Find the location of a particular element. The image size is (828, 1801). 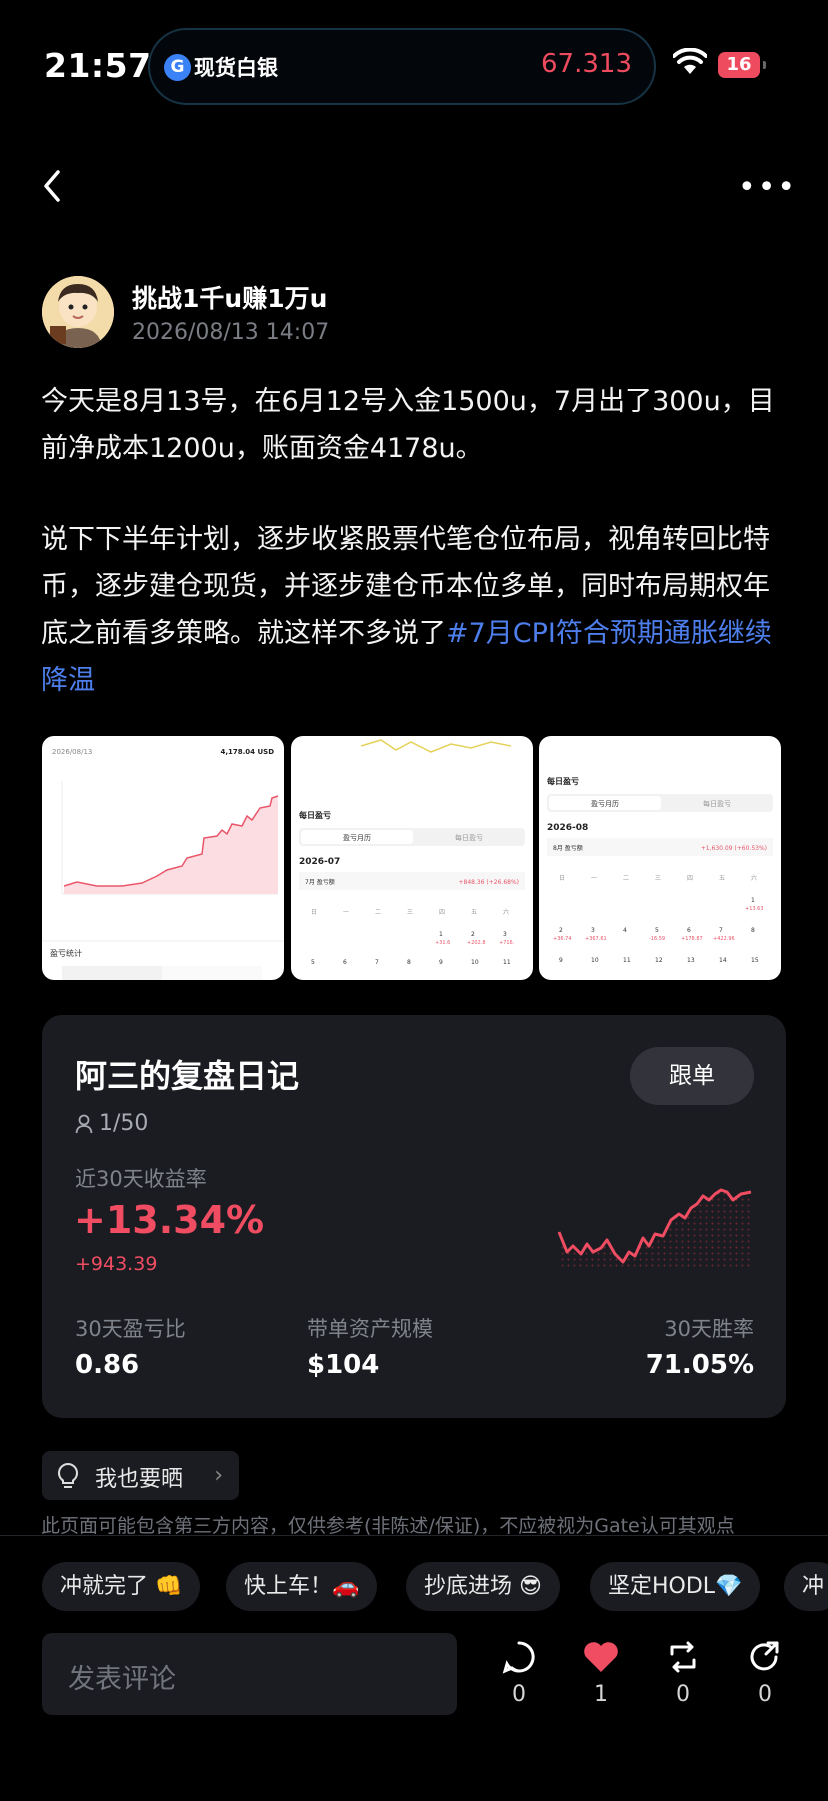

share-action: 0 is located at coordinates (765, 1673).